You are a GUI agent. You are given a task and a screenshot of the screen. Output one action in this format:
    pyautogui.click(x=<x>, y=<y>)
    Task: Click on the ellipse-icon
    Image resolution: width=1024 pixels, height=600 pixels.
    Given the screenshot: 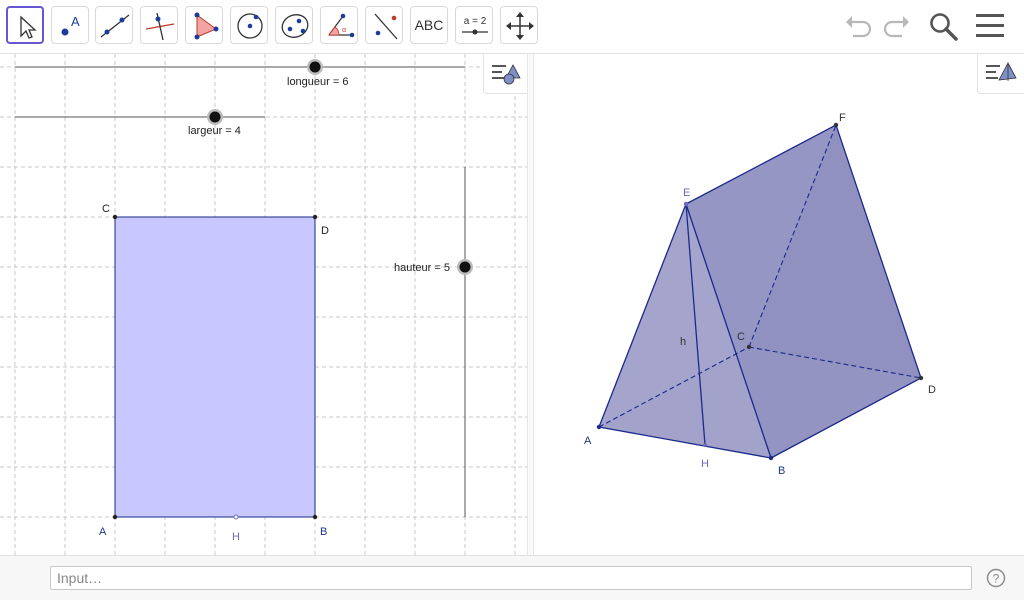 What is the action you would take?
    pyautogui.click(x=295, y=26)
    